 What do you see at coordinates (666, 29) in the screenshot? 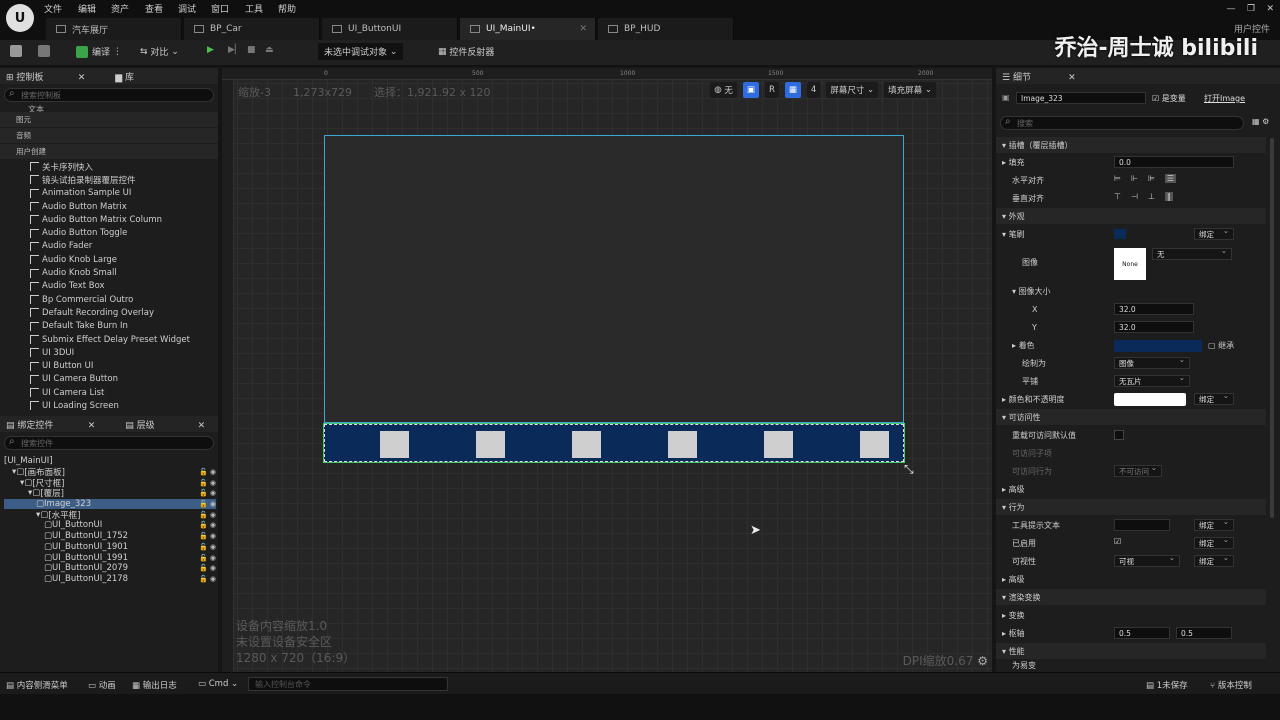
I see `tab-bp-hud: BP_HUD` at bounding box center [666, 29].